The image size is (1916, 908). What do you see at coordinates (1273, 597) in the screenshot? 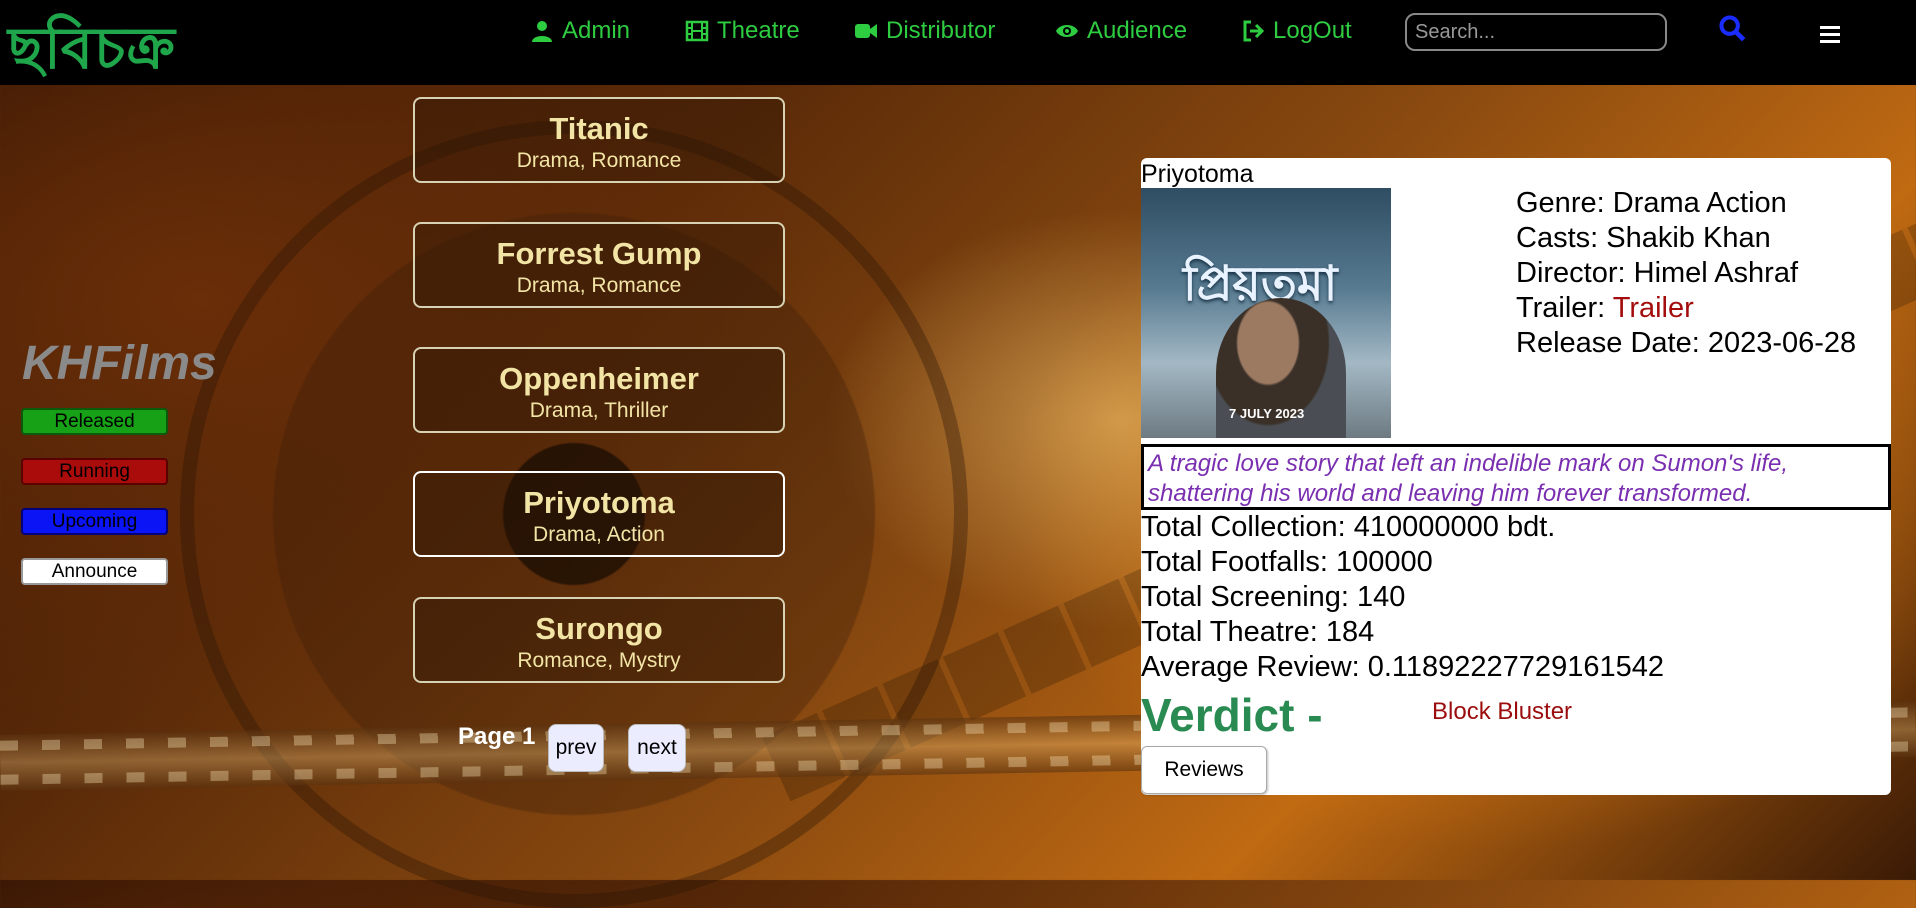
I see `total-screening: Total Screening: 140` at bounding box center [1273, 597].